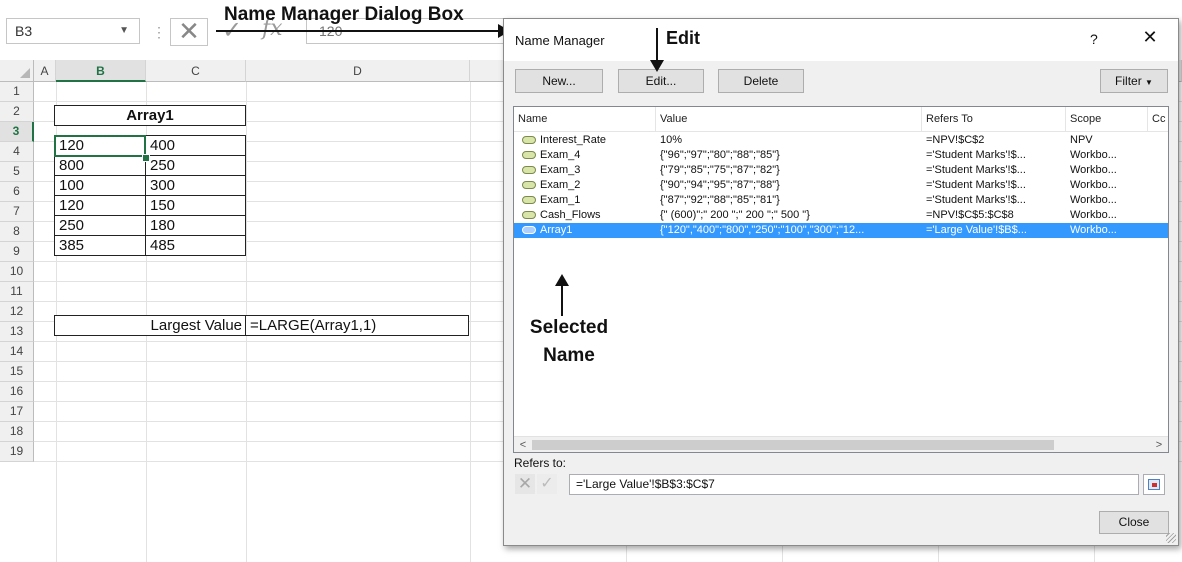  Describe the element at coordinates (17, 212) in the screenshot. I see `row-header-7: 7` at that location.